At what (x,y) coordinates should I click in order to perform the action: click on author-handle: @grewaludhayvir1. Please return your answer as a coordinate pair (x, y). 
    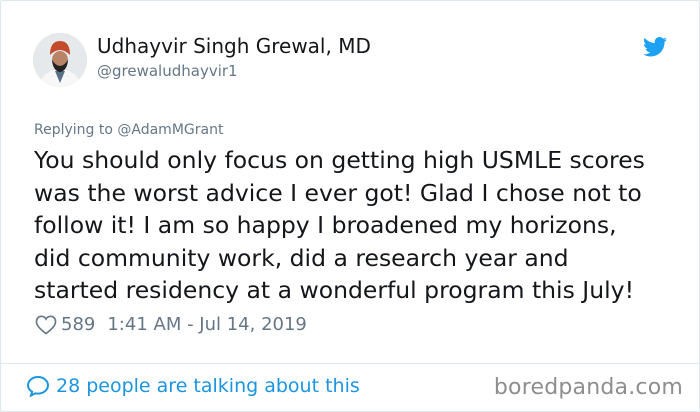
    Looking at the image, I should click on (167, 71).